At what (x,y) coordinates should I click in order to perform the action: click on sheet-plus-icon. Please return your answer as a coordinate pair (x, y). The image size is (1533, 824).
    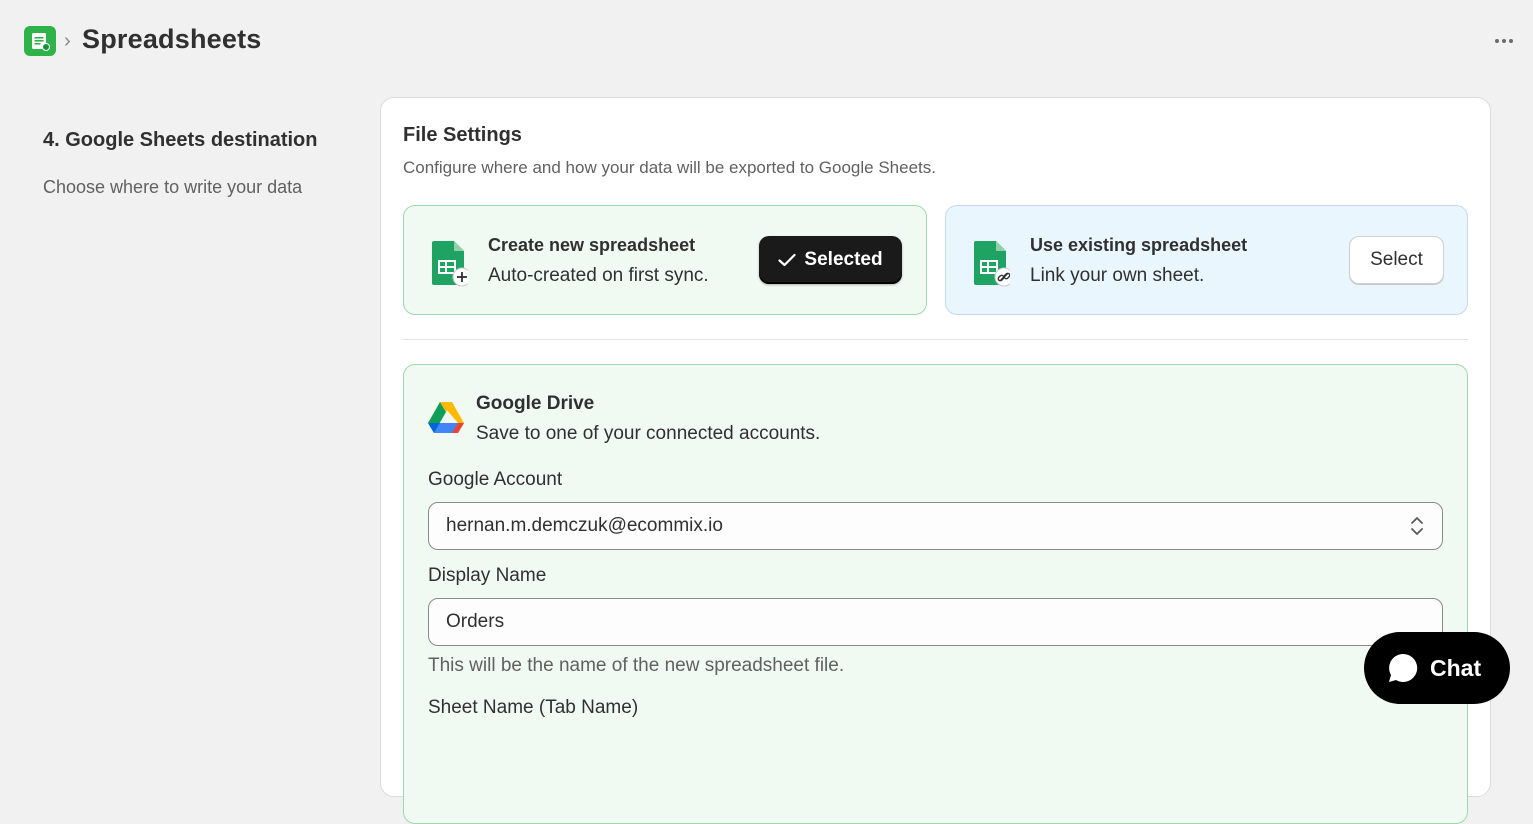
    Looking at the image, I should click on (450, 264).